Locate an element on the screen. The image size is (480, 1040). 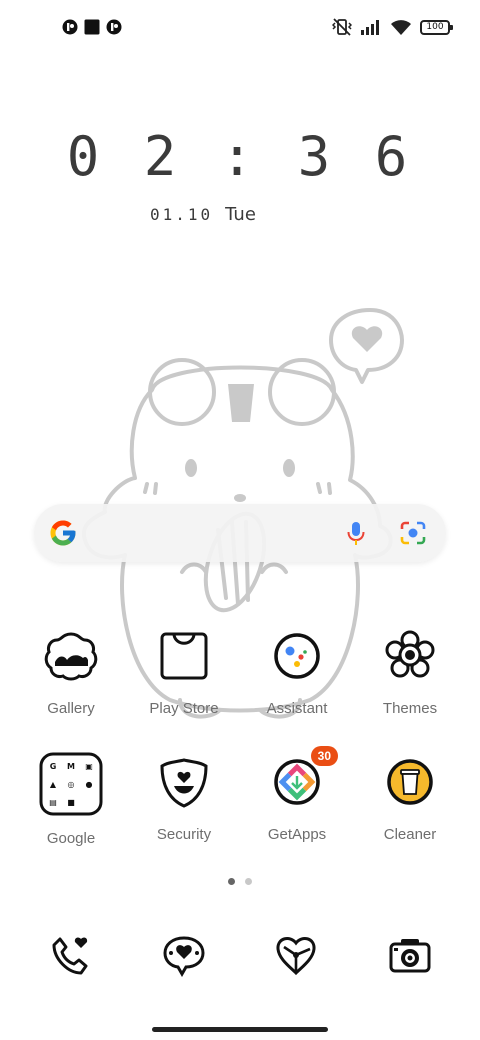
notification-badge: 30 is located at coordinates (324, 756).